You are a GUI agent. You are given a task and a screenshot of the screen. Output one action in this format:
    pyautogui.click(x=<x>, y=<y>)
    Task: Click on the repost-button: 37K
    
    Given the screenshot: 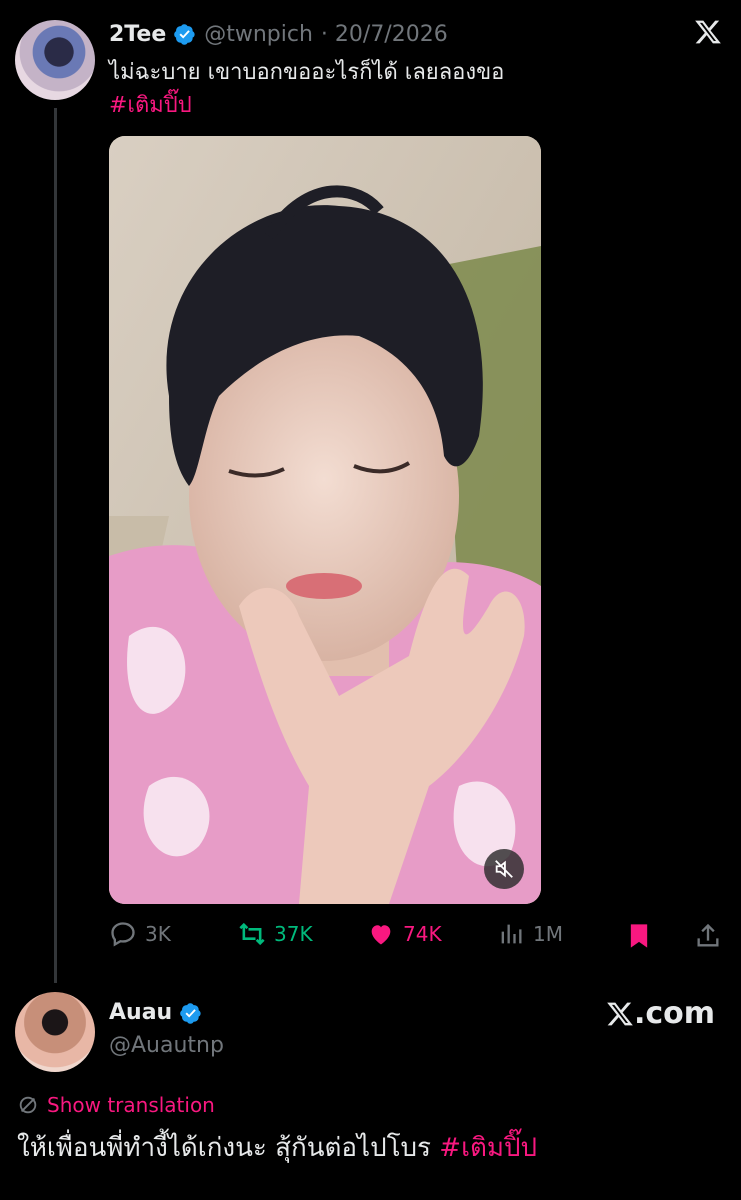 What is the action you would take?
    pyautogui.click(x=275, y=934)
    